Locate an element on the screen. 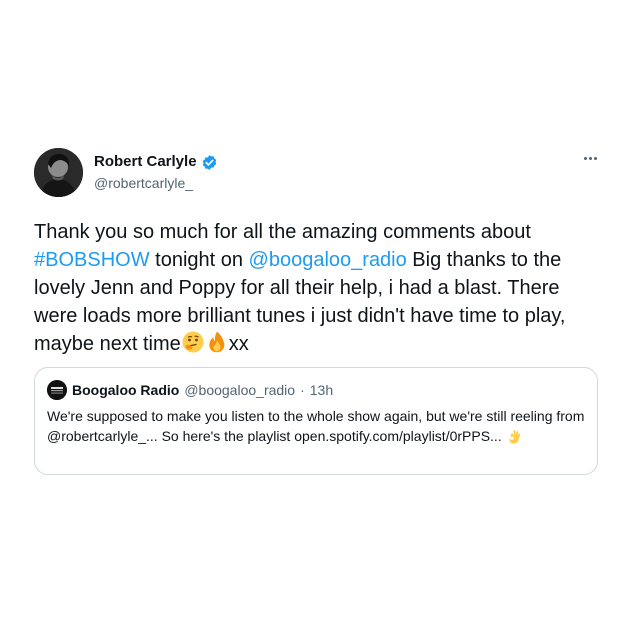 The image size is (629, 629). author-names: Robert Carlyle @robertcarlyle_ is located at coordinates (156, 172).